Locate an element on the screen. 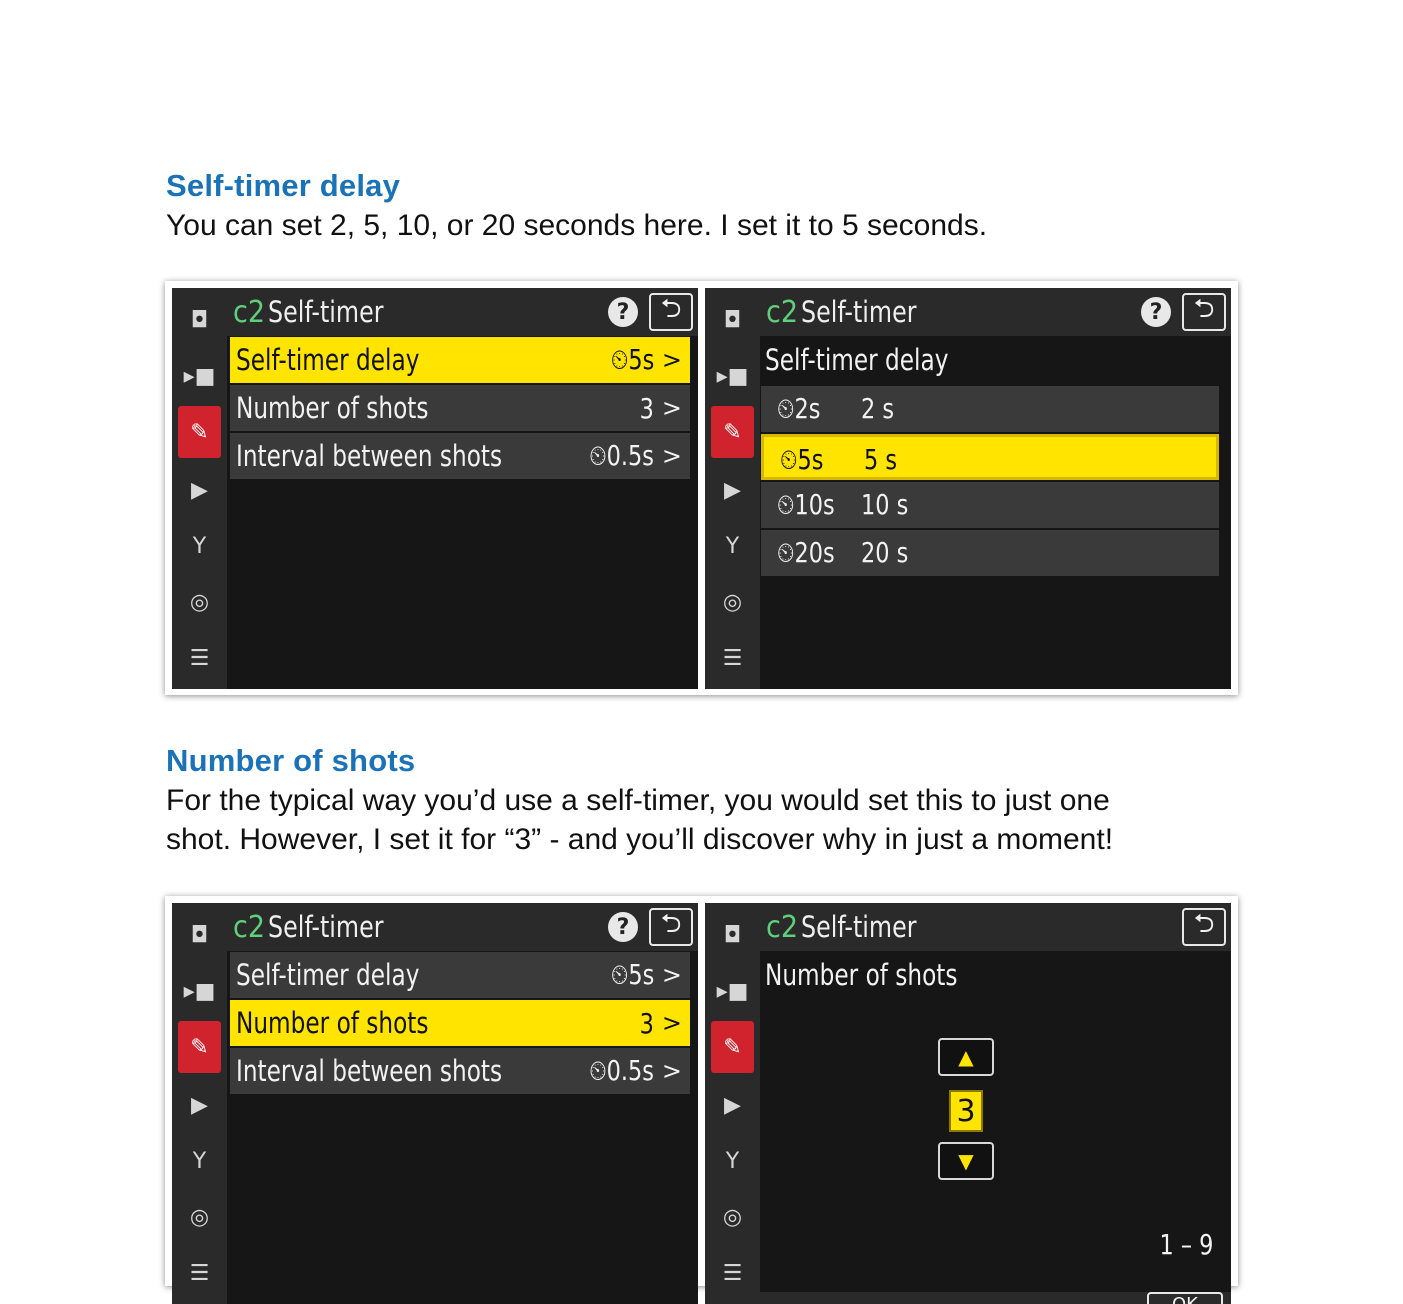 The width and height of the screenshot is (1403, 1304). option-2s: ⏲2s 2 s is located at coordinates (990, 409).